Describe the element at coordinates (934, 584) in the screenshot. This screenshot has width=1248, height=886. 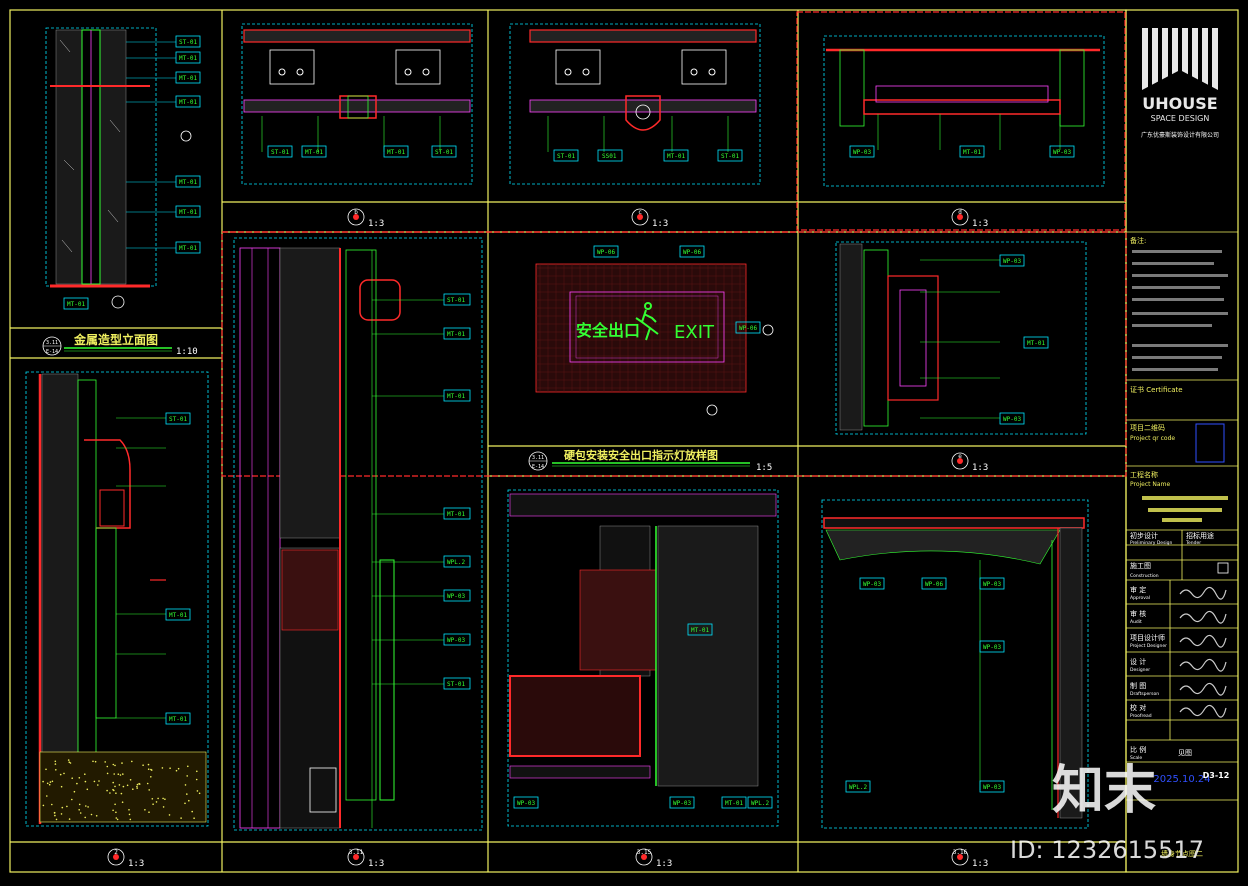
I see `tag-316-wp06: WP-06` at that location.